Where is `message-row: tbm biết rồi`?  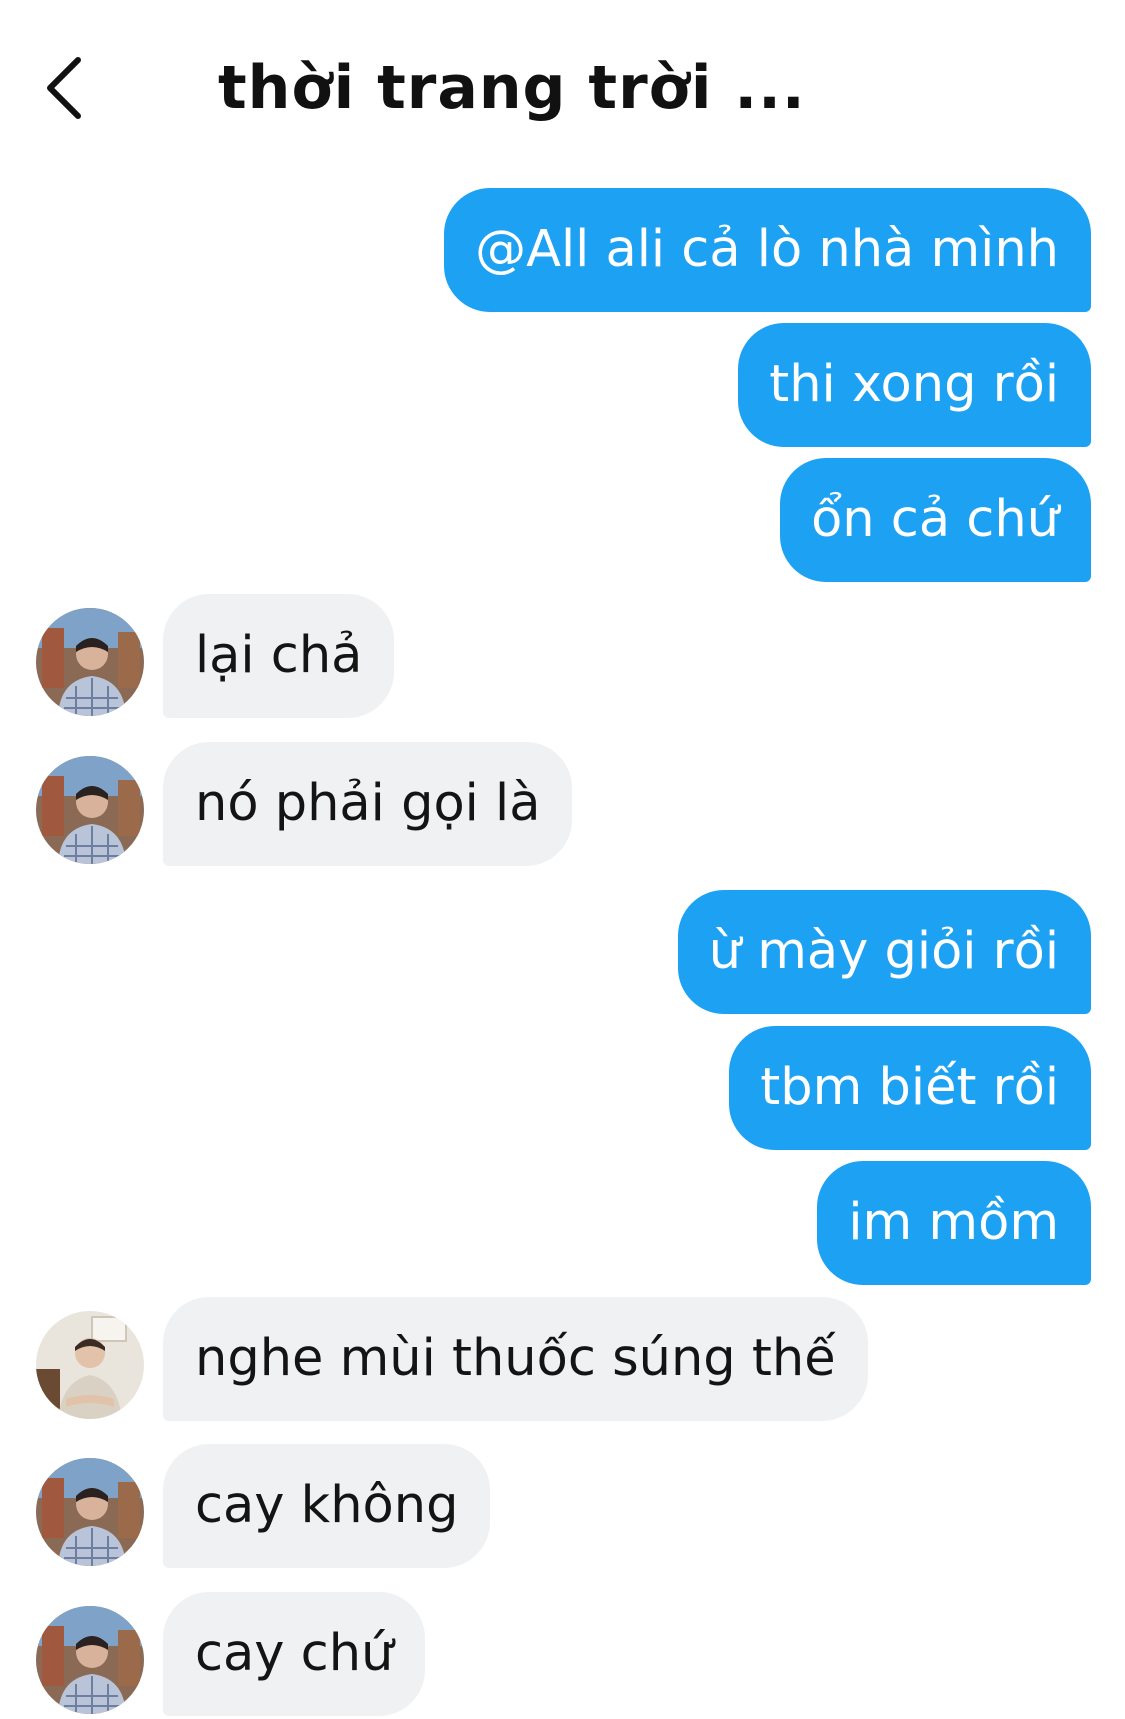 message-row: tbm biết rồi is located at coordinates (741, 1088).